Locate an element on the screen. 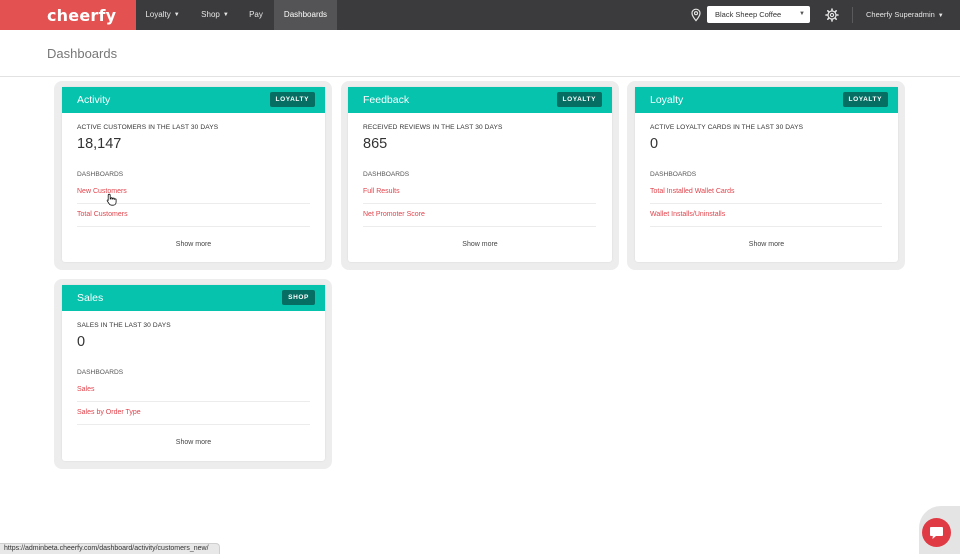 The image size is (960, 554). dashboard-link-sales-by-order-type: Sales by Order Type is located at coordinates (109, 412).